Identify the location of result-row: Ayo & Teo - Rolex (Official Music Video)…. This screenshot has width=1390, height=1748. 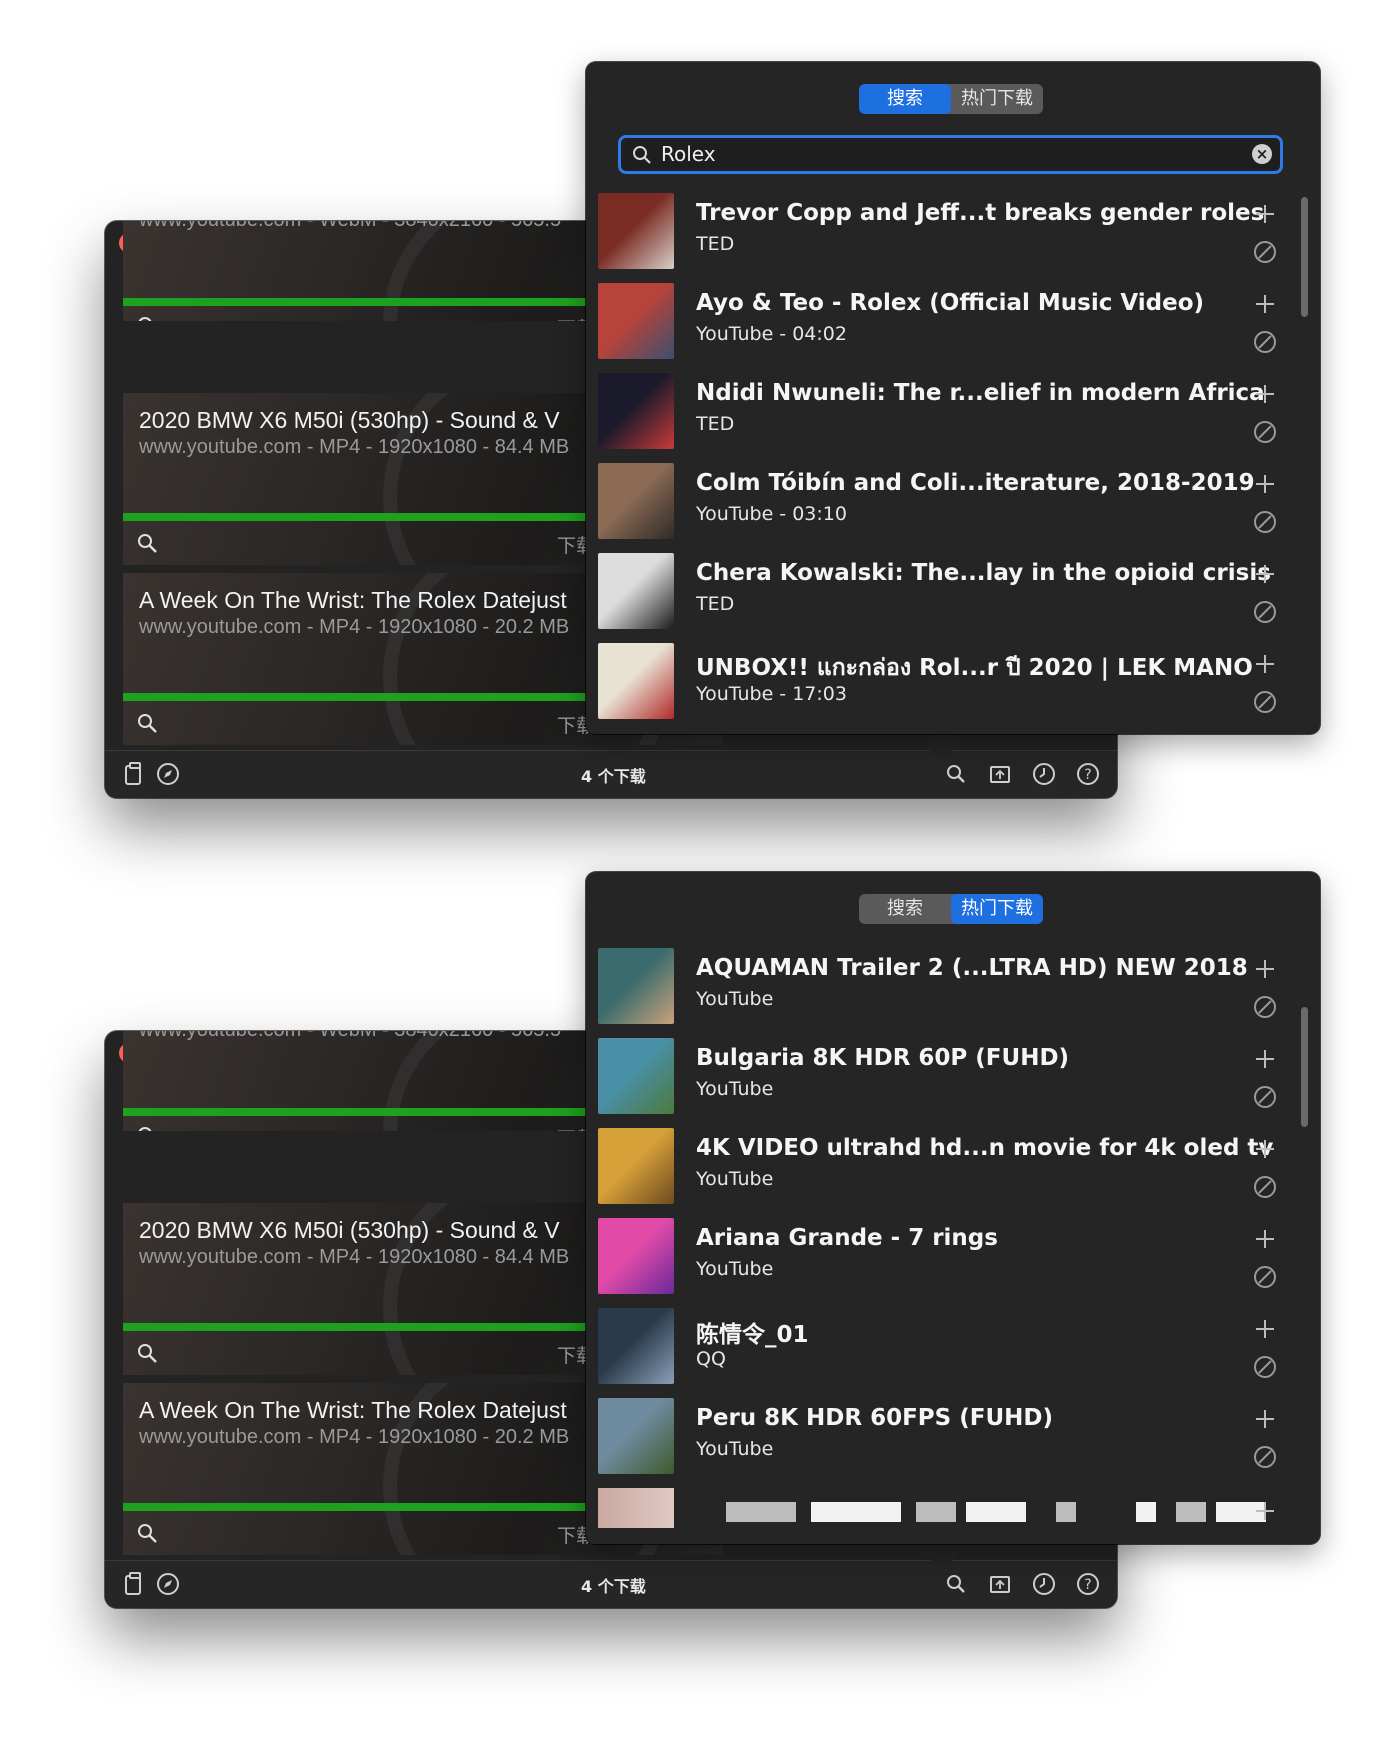
(943, 328).